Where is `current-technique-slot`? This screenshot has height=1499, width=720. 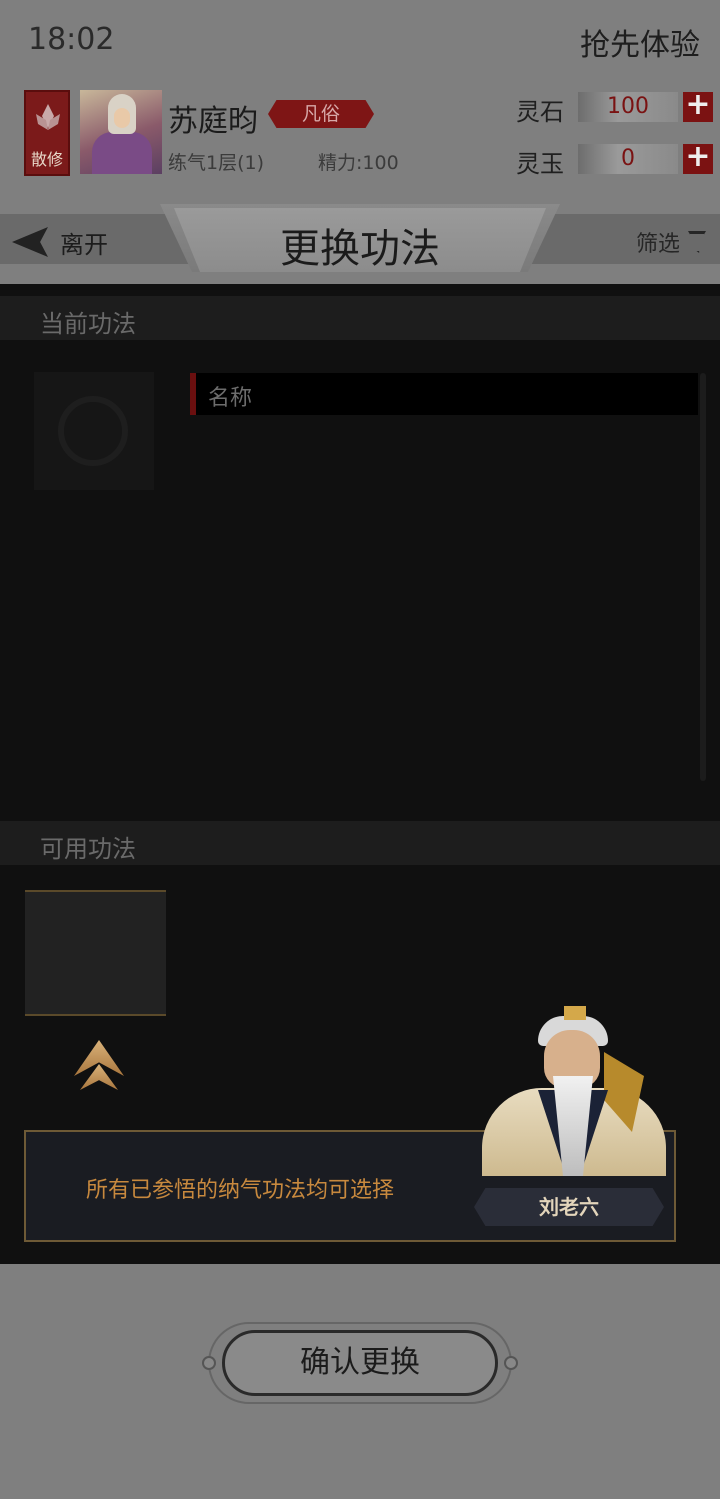
current-technique-slot is located at coordinates (94, 431).